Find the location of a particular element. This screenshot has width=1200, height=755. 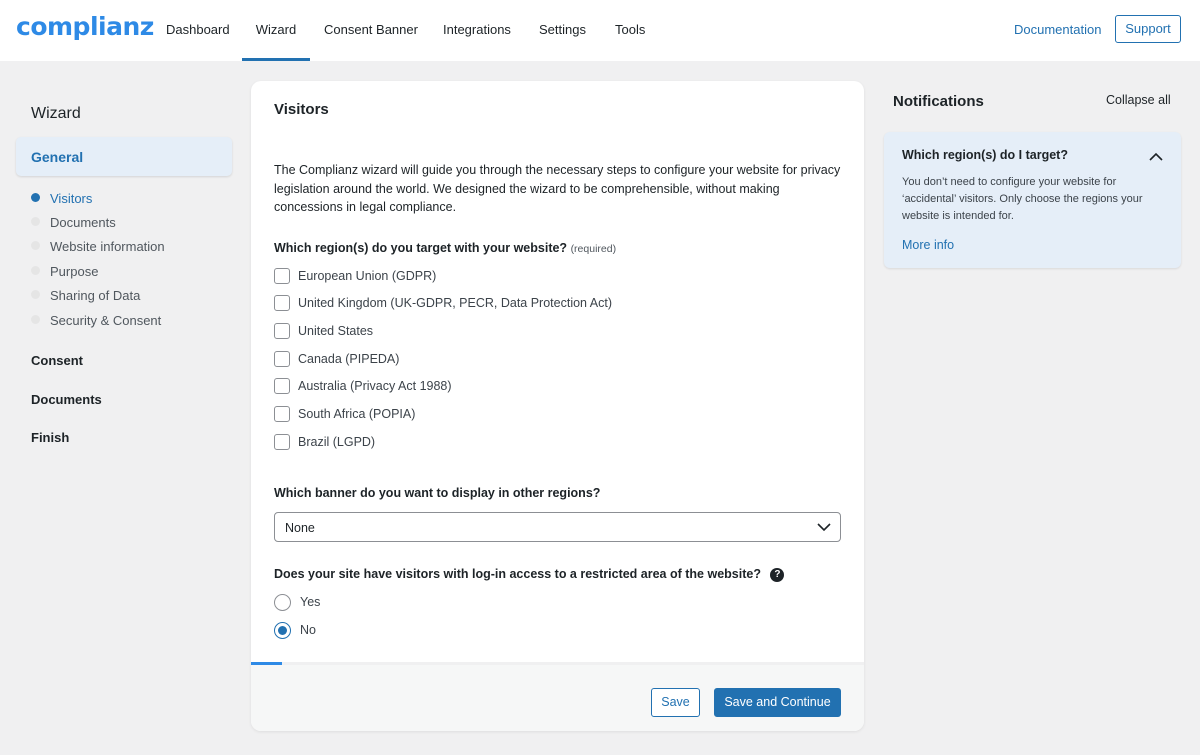

nav-integrations: Integrations is located at coordinates (477, 30).